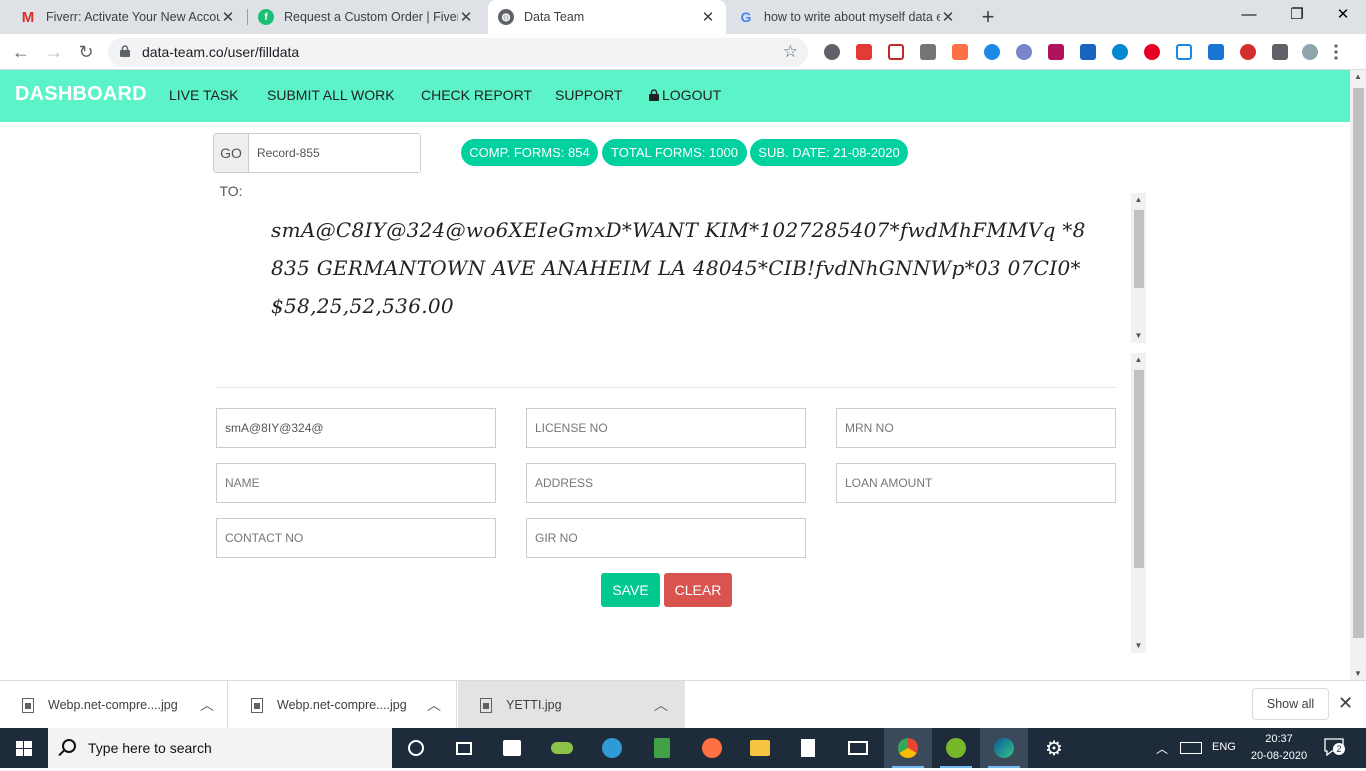 The width and height of the screenshot is (1366, 771). Describe the element at coordinates (790, 52) in the screenshot. I see `bookmark-star-icon: ☆` at that location.